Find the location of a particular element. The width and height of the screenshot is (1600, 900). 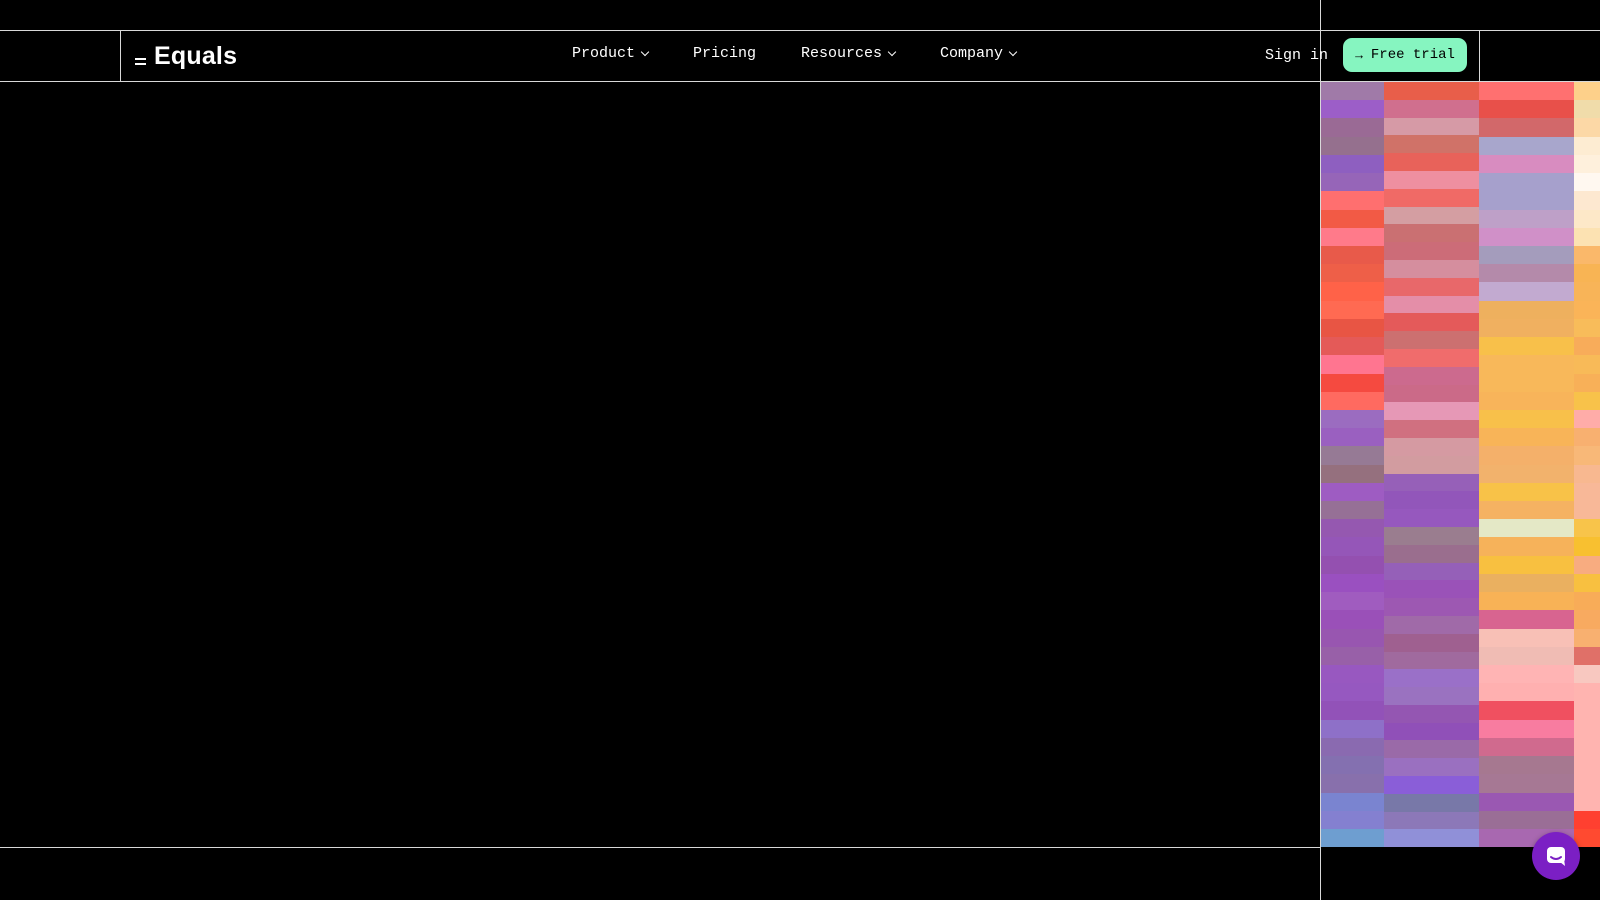

chevron-down-icon is located at coordinates (645, 51).